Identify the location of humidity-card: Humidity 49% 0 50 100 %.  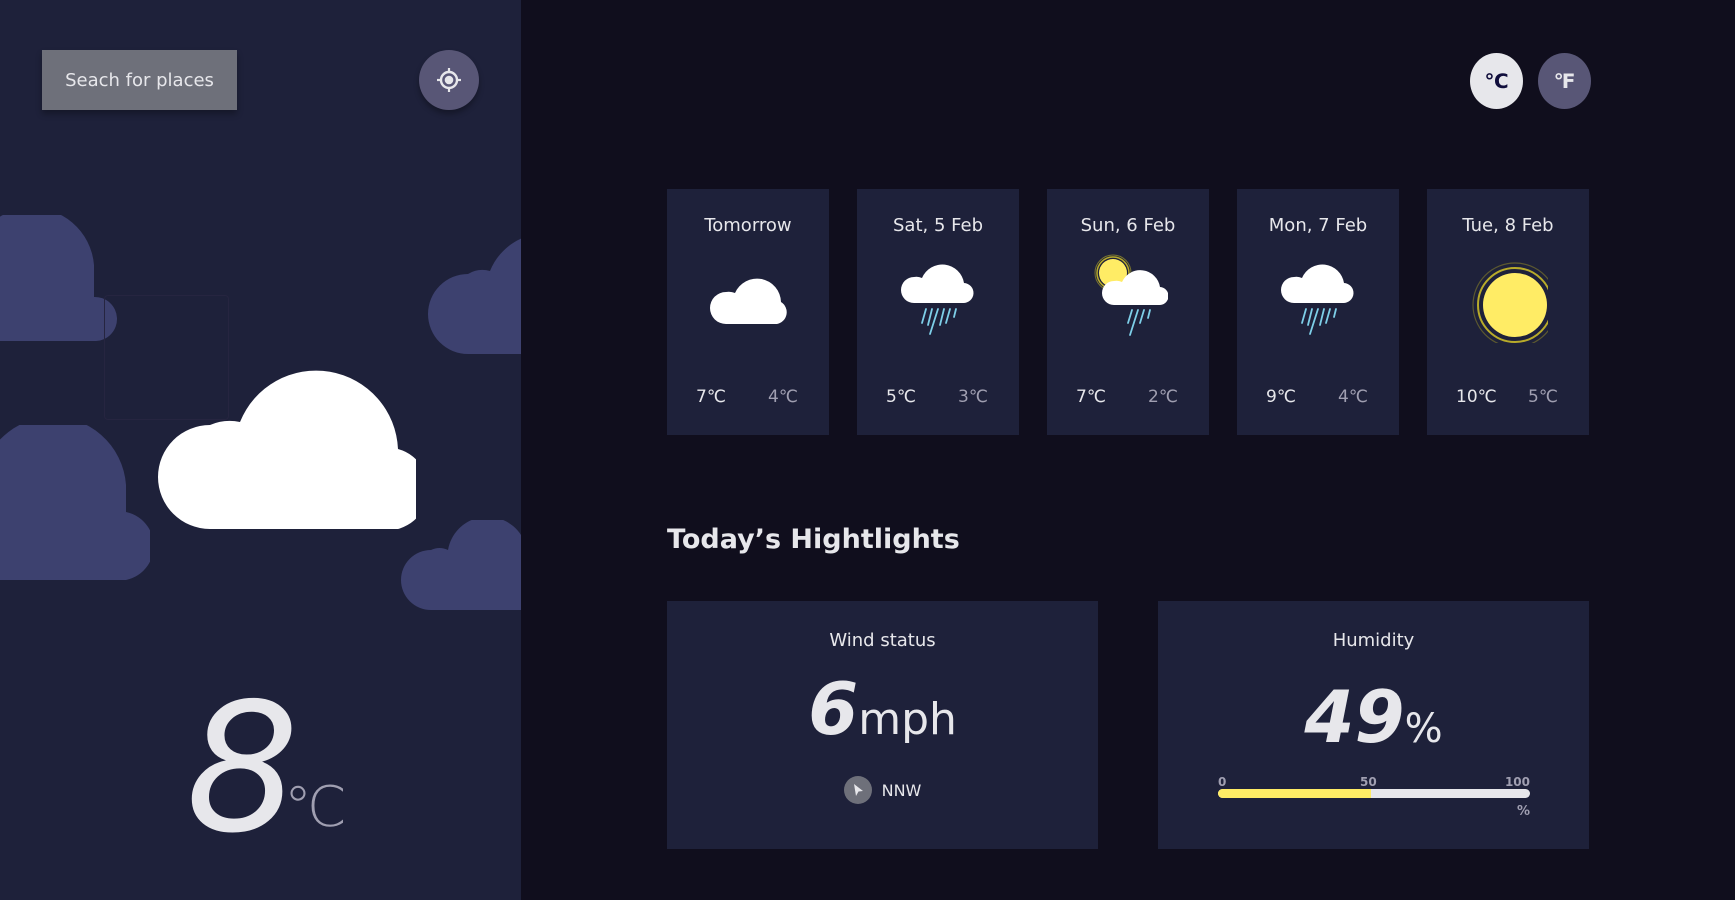
(1373, 725).